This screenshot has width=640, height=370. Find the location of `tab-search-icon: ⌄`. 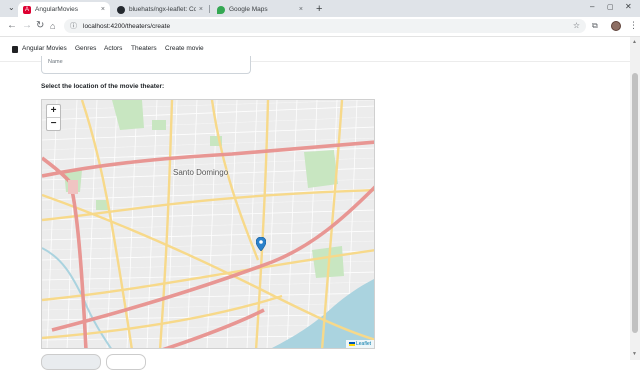

tab-search-icon: ⌄ is located at coordinates (11, 7).